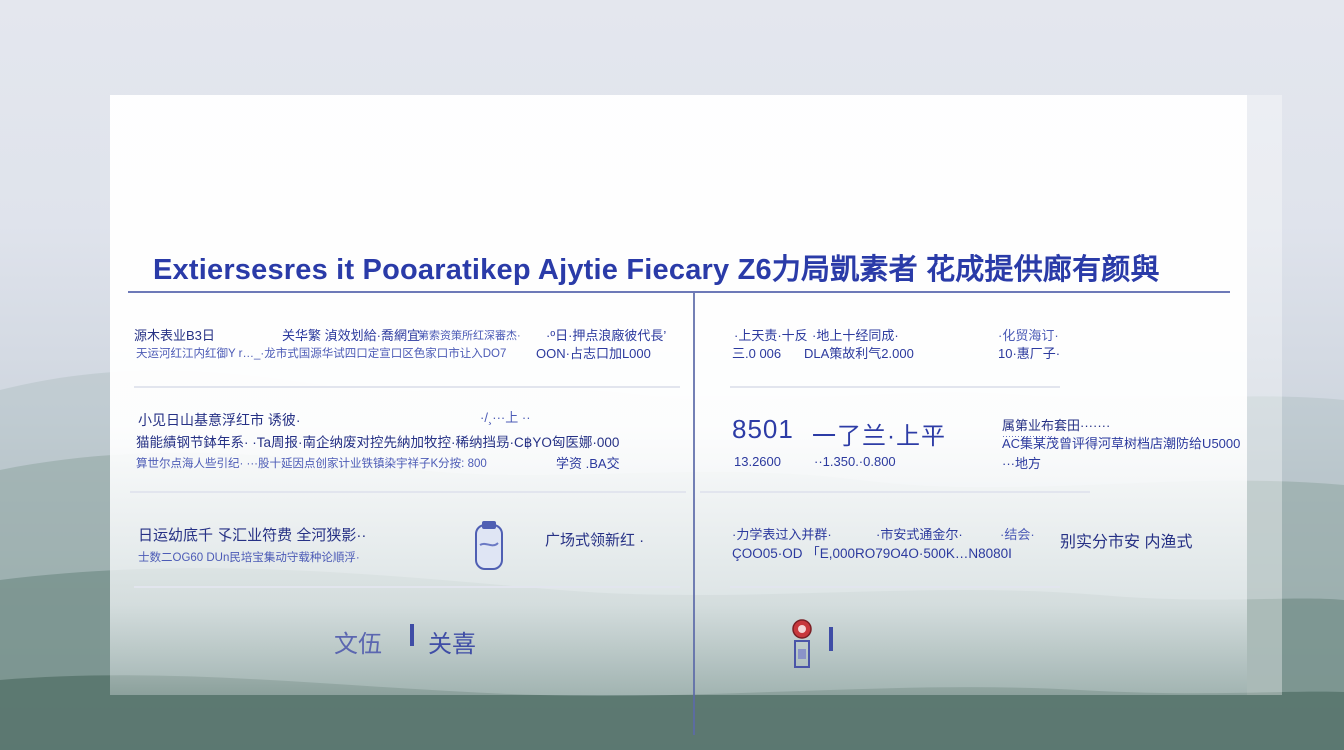 The width and height of the screenshot is (1344, 750). Describe the element at coordinates (859, 353) in the screenshot. I see `right-row1-value2: DLA策故利气2.000` at that location.